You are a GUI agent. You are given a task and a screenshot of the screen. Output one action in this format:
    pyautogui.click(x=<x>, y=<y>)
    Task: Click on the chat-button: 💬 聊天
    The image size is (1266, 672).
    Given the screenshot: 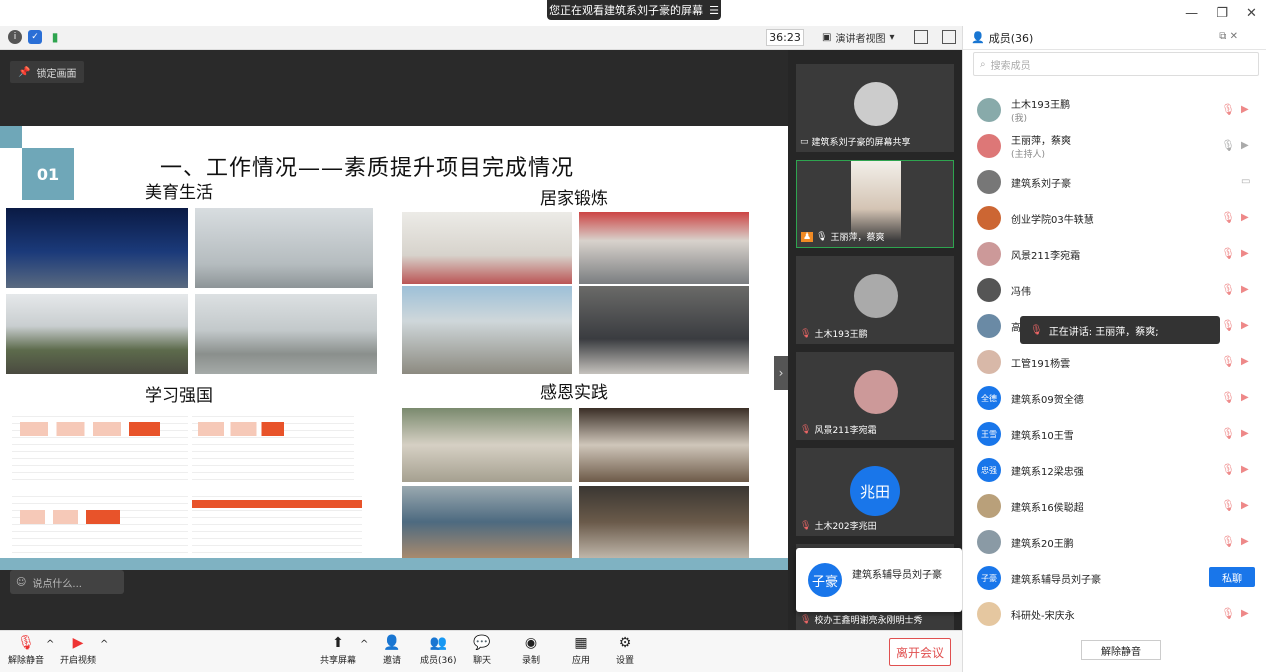 What is the action you would take?
    pyautogui.click(x=482, y=650)
    